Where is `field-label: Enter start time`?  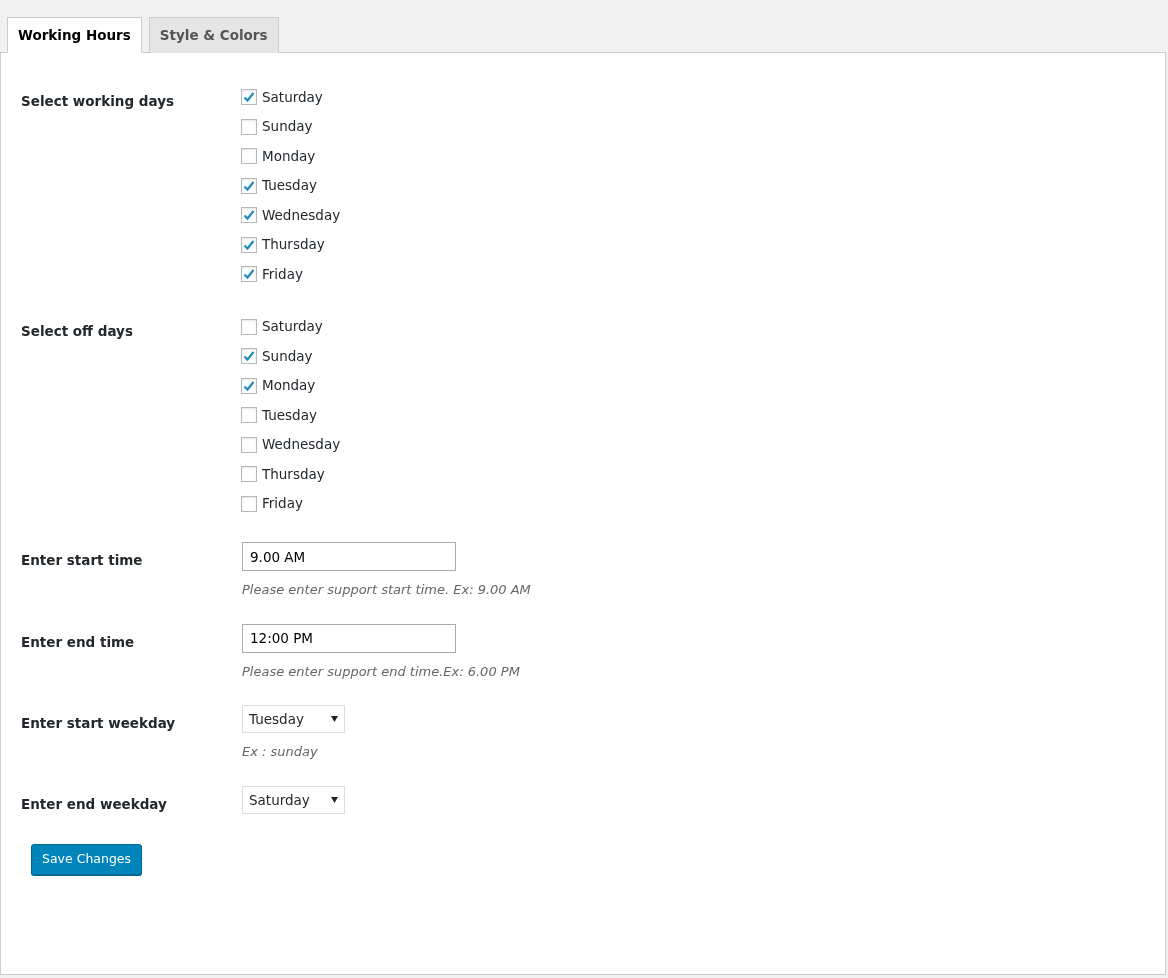 field-label: Enter start time is located at coordinates (82, 561).